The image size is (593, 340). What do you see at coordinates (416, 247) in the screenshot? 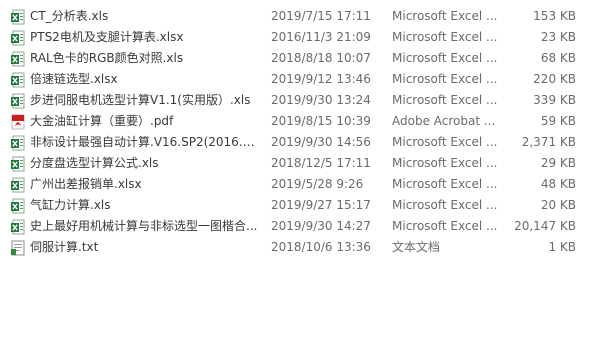
I see `file-type: 文本文档` at bounding box center [416, 247].